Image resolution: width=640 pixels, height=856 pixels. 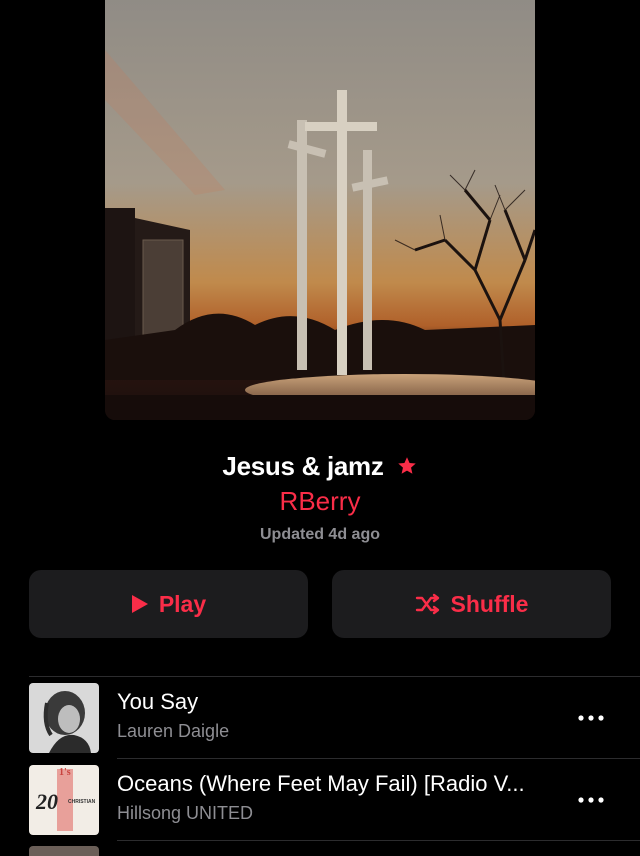 What do you see at coordinates (303, 465) in the screenshot?
I see `playlist-title: Jesus & jamz` at bounding box center [303, 465].